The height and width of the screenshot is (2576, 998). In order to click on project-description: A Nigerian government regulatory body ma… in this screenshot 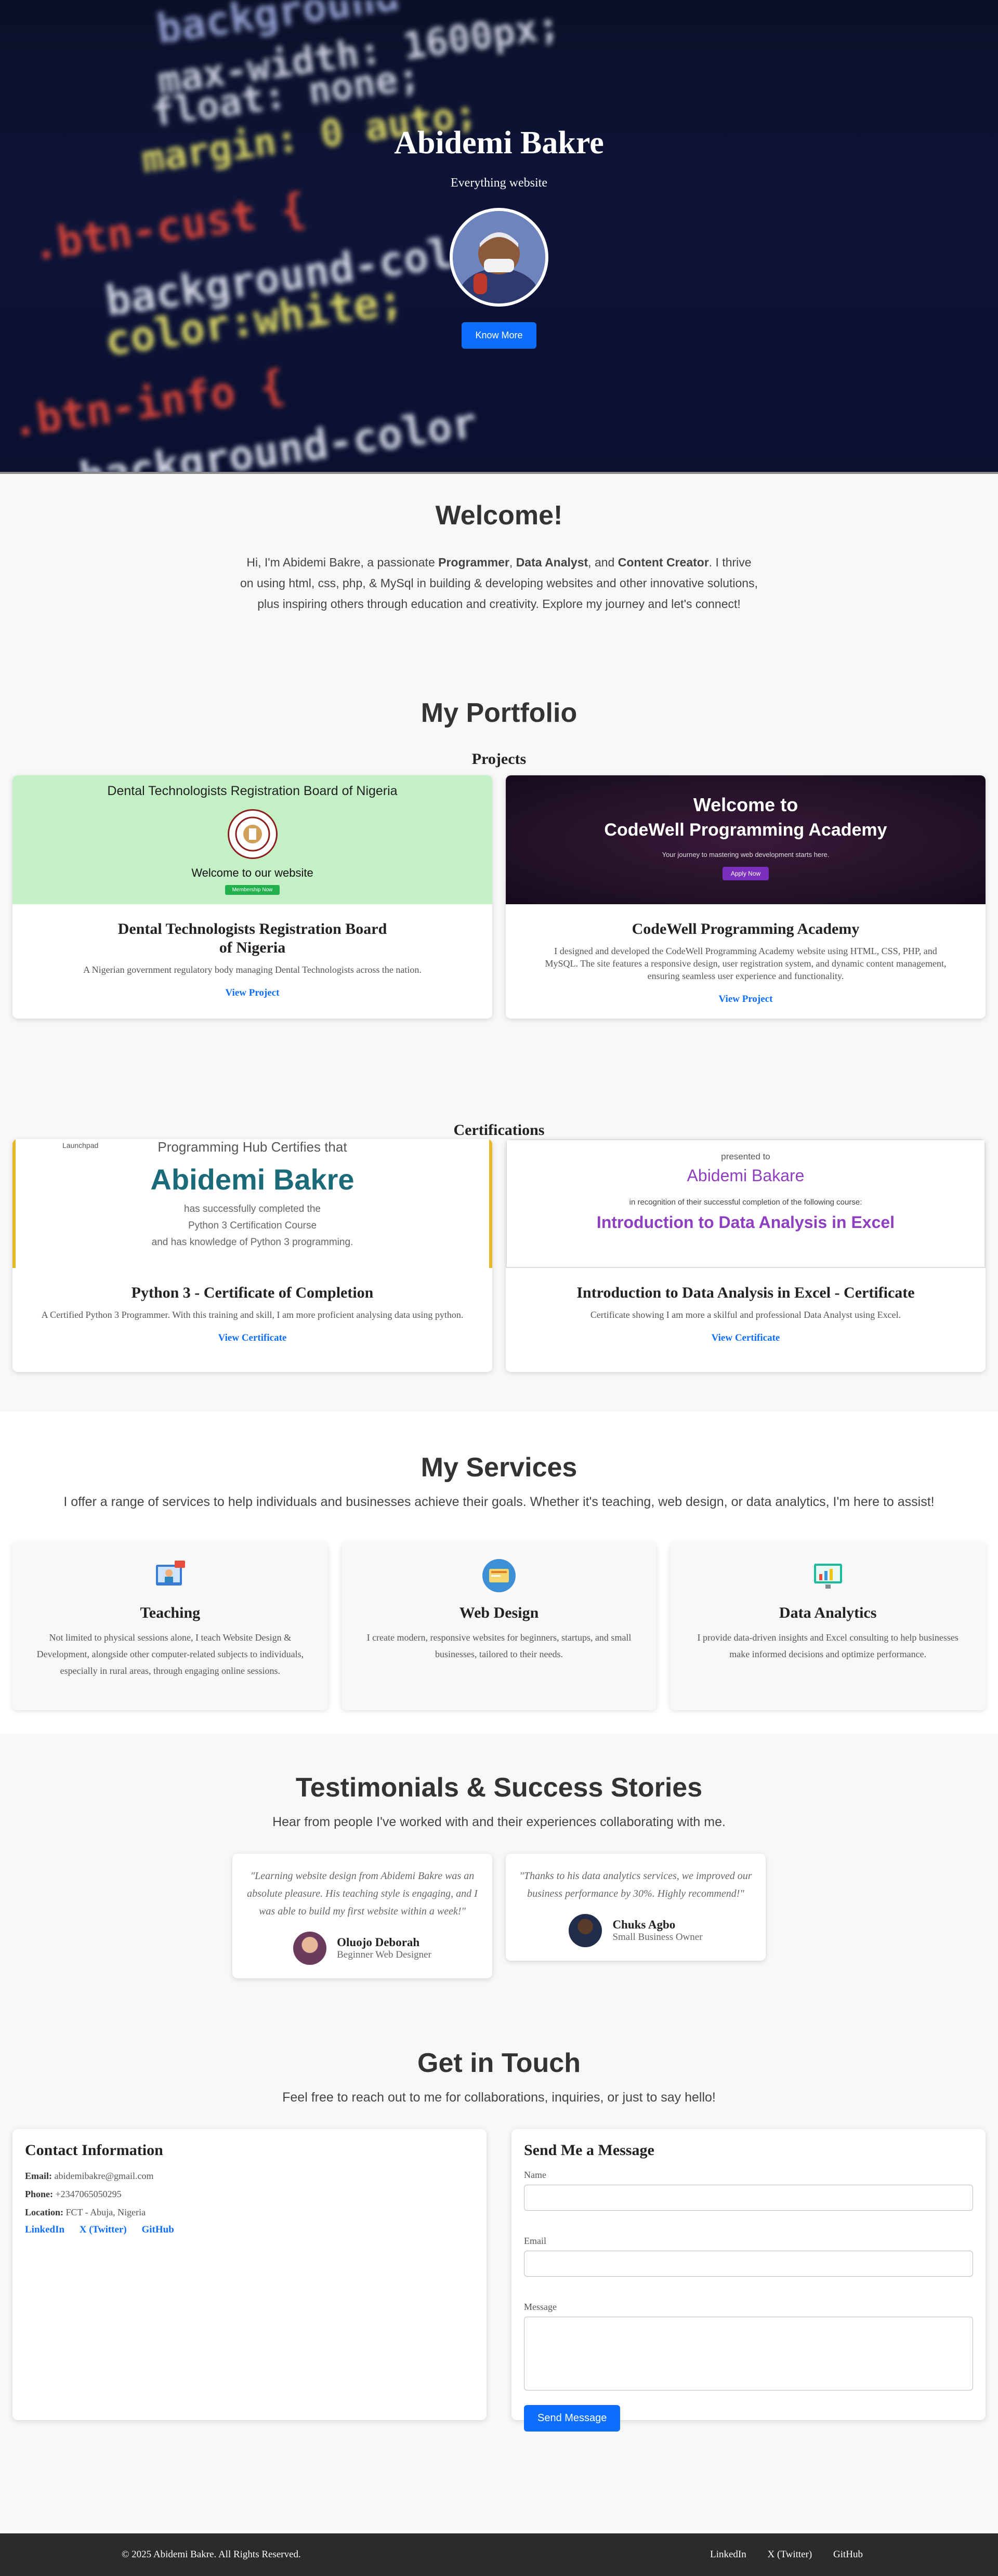, I will do `click(252, 970)`.